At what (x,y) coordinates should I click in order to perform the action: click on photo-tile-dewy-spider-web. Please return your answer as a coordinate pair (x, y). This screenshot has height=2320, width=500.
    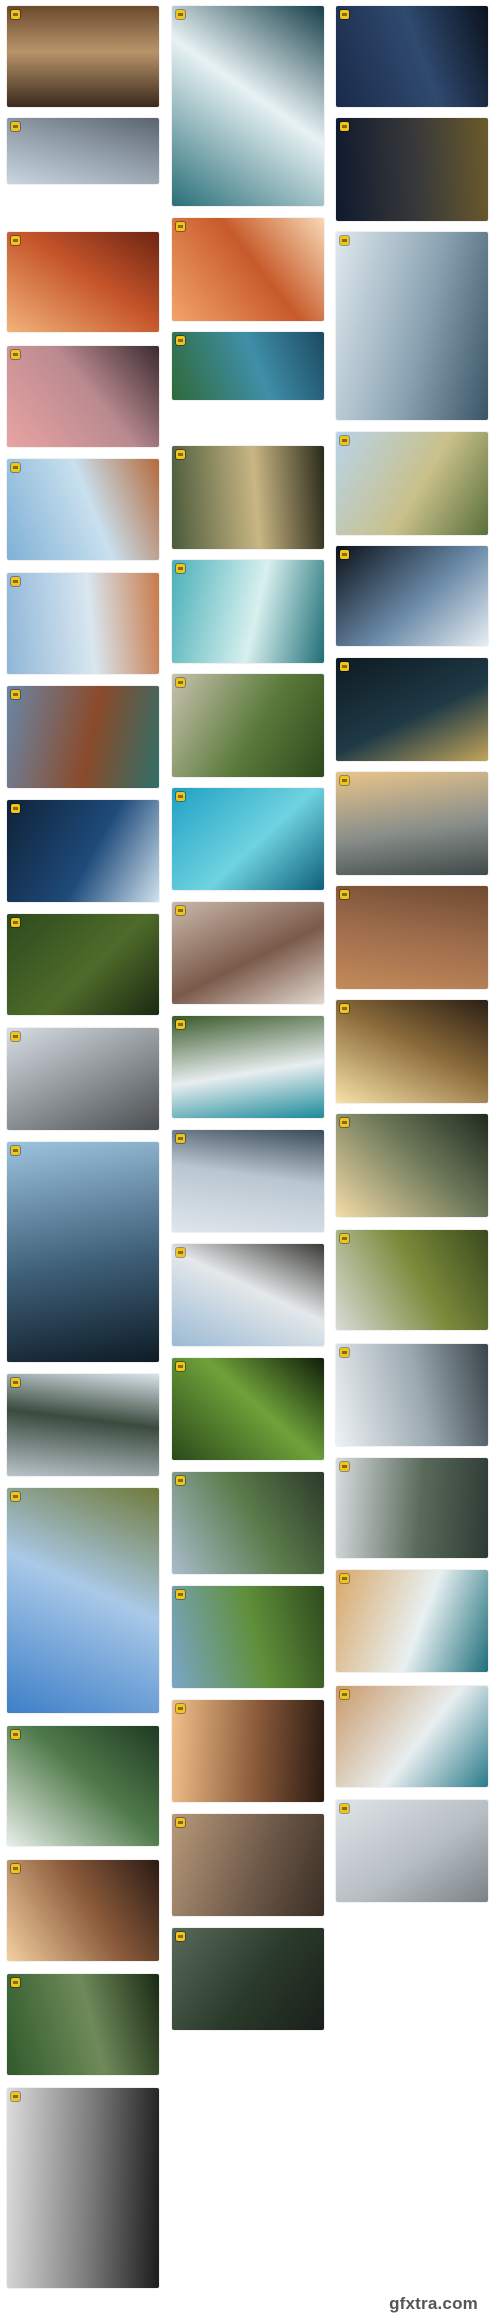
    Looking at the image, I should click on (412, 596).